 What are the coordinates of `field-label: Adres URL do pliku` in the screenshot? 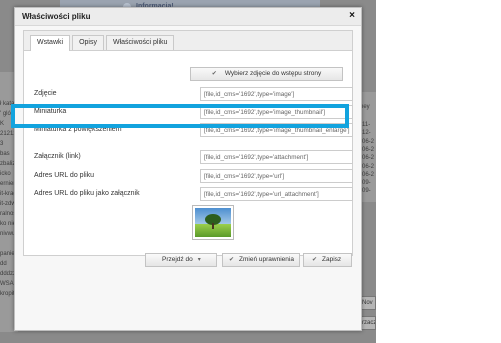 It's located at (64, 175).